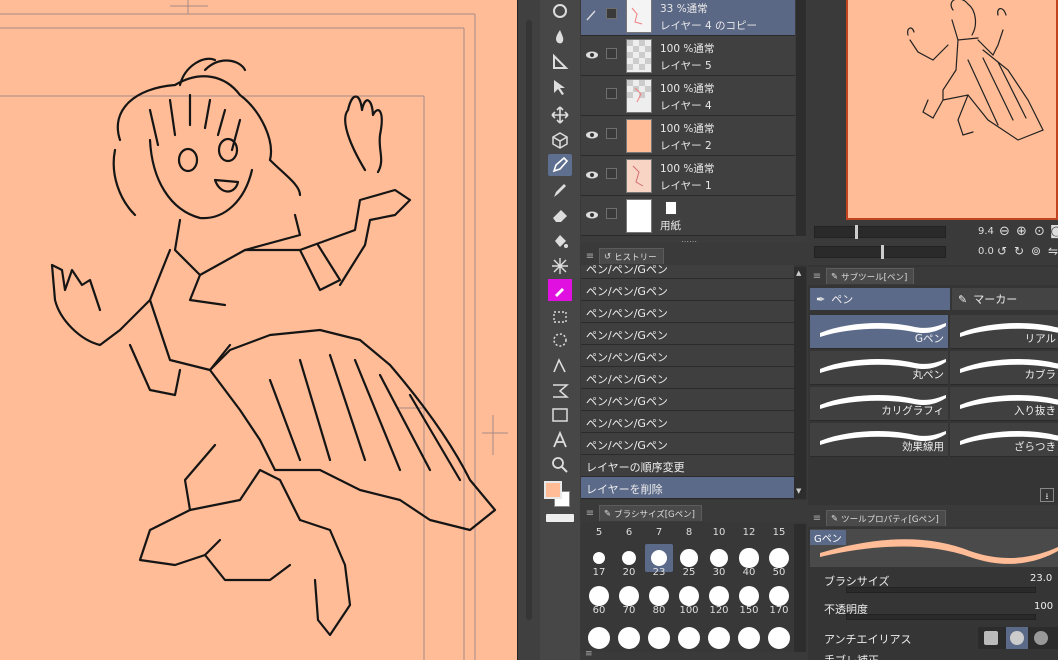 The width and height of the screenshot is (1058, 660). I want to click on effect-line-tool-icon, so click(560, 266).